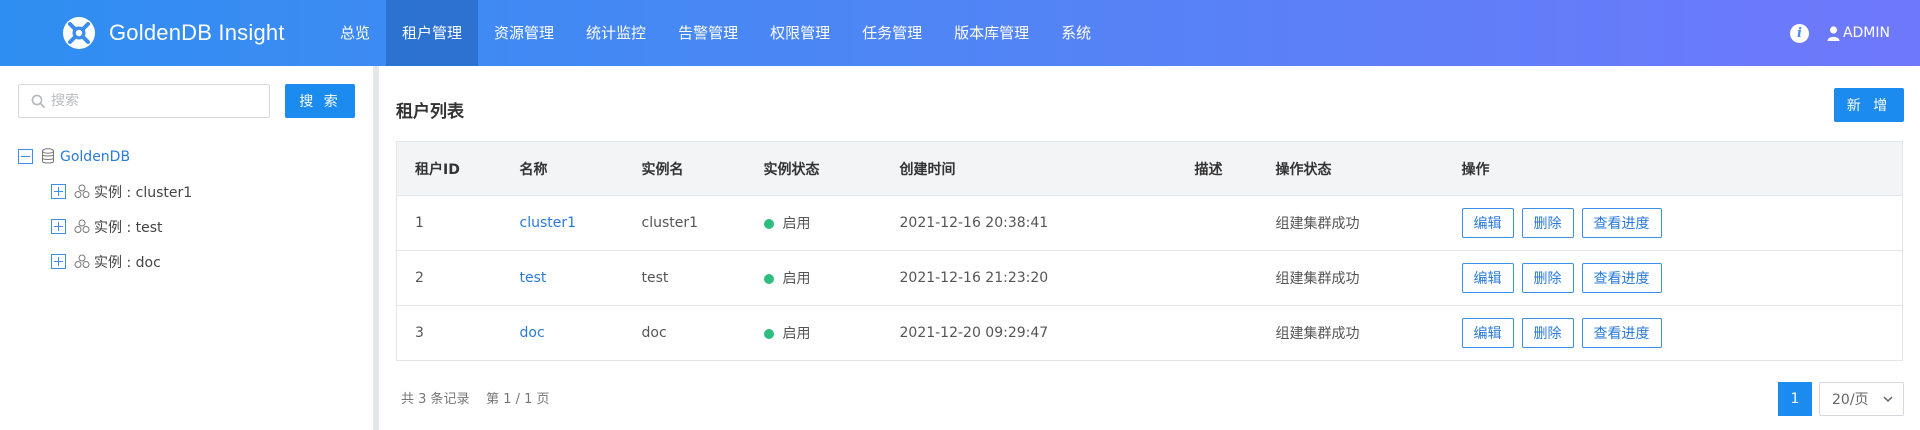 Image resolution: width=1920 pixels, height=430 pixels. What do you see at coordinates (1076, 33) in the screenshot?
I see `nav-item: 系统` at bounding box center [1076, 33].